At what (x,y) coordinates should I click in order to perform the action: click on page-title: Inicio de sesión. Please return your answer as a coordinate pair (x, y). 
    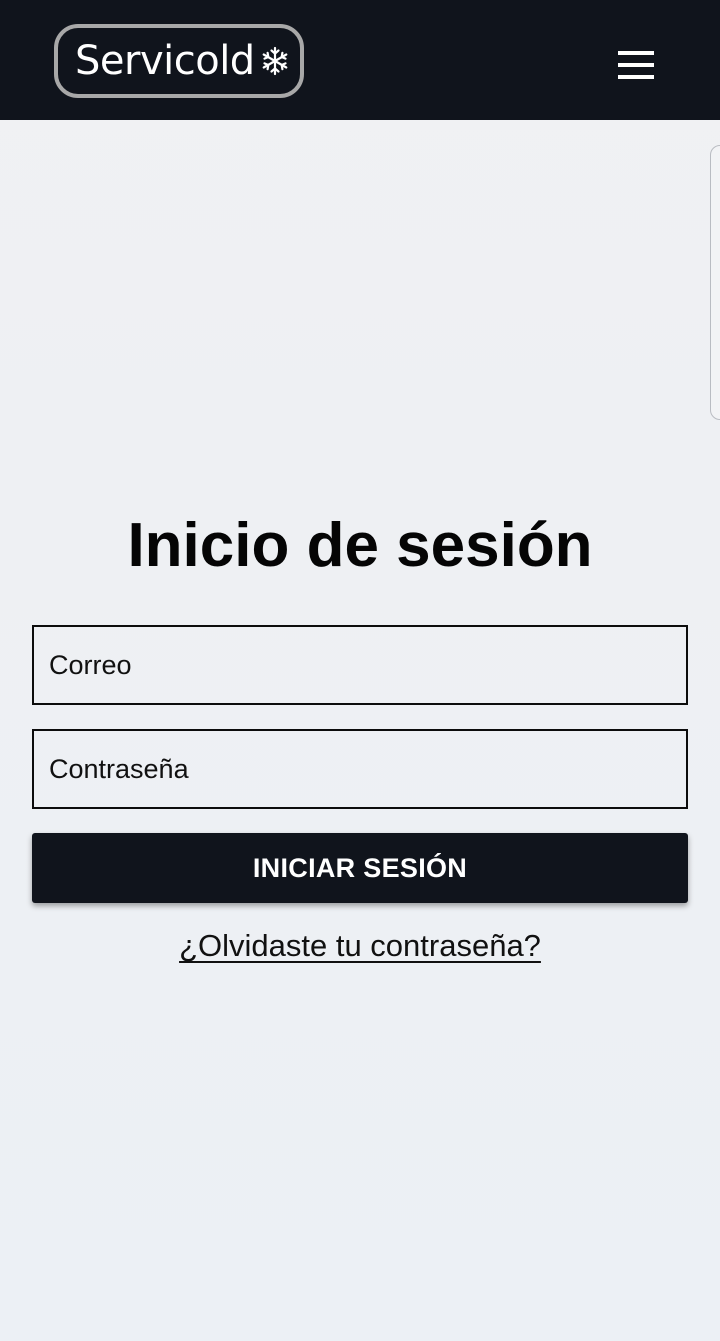
    Looking at the image, I should click on (360, 545).